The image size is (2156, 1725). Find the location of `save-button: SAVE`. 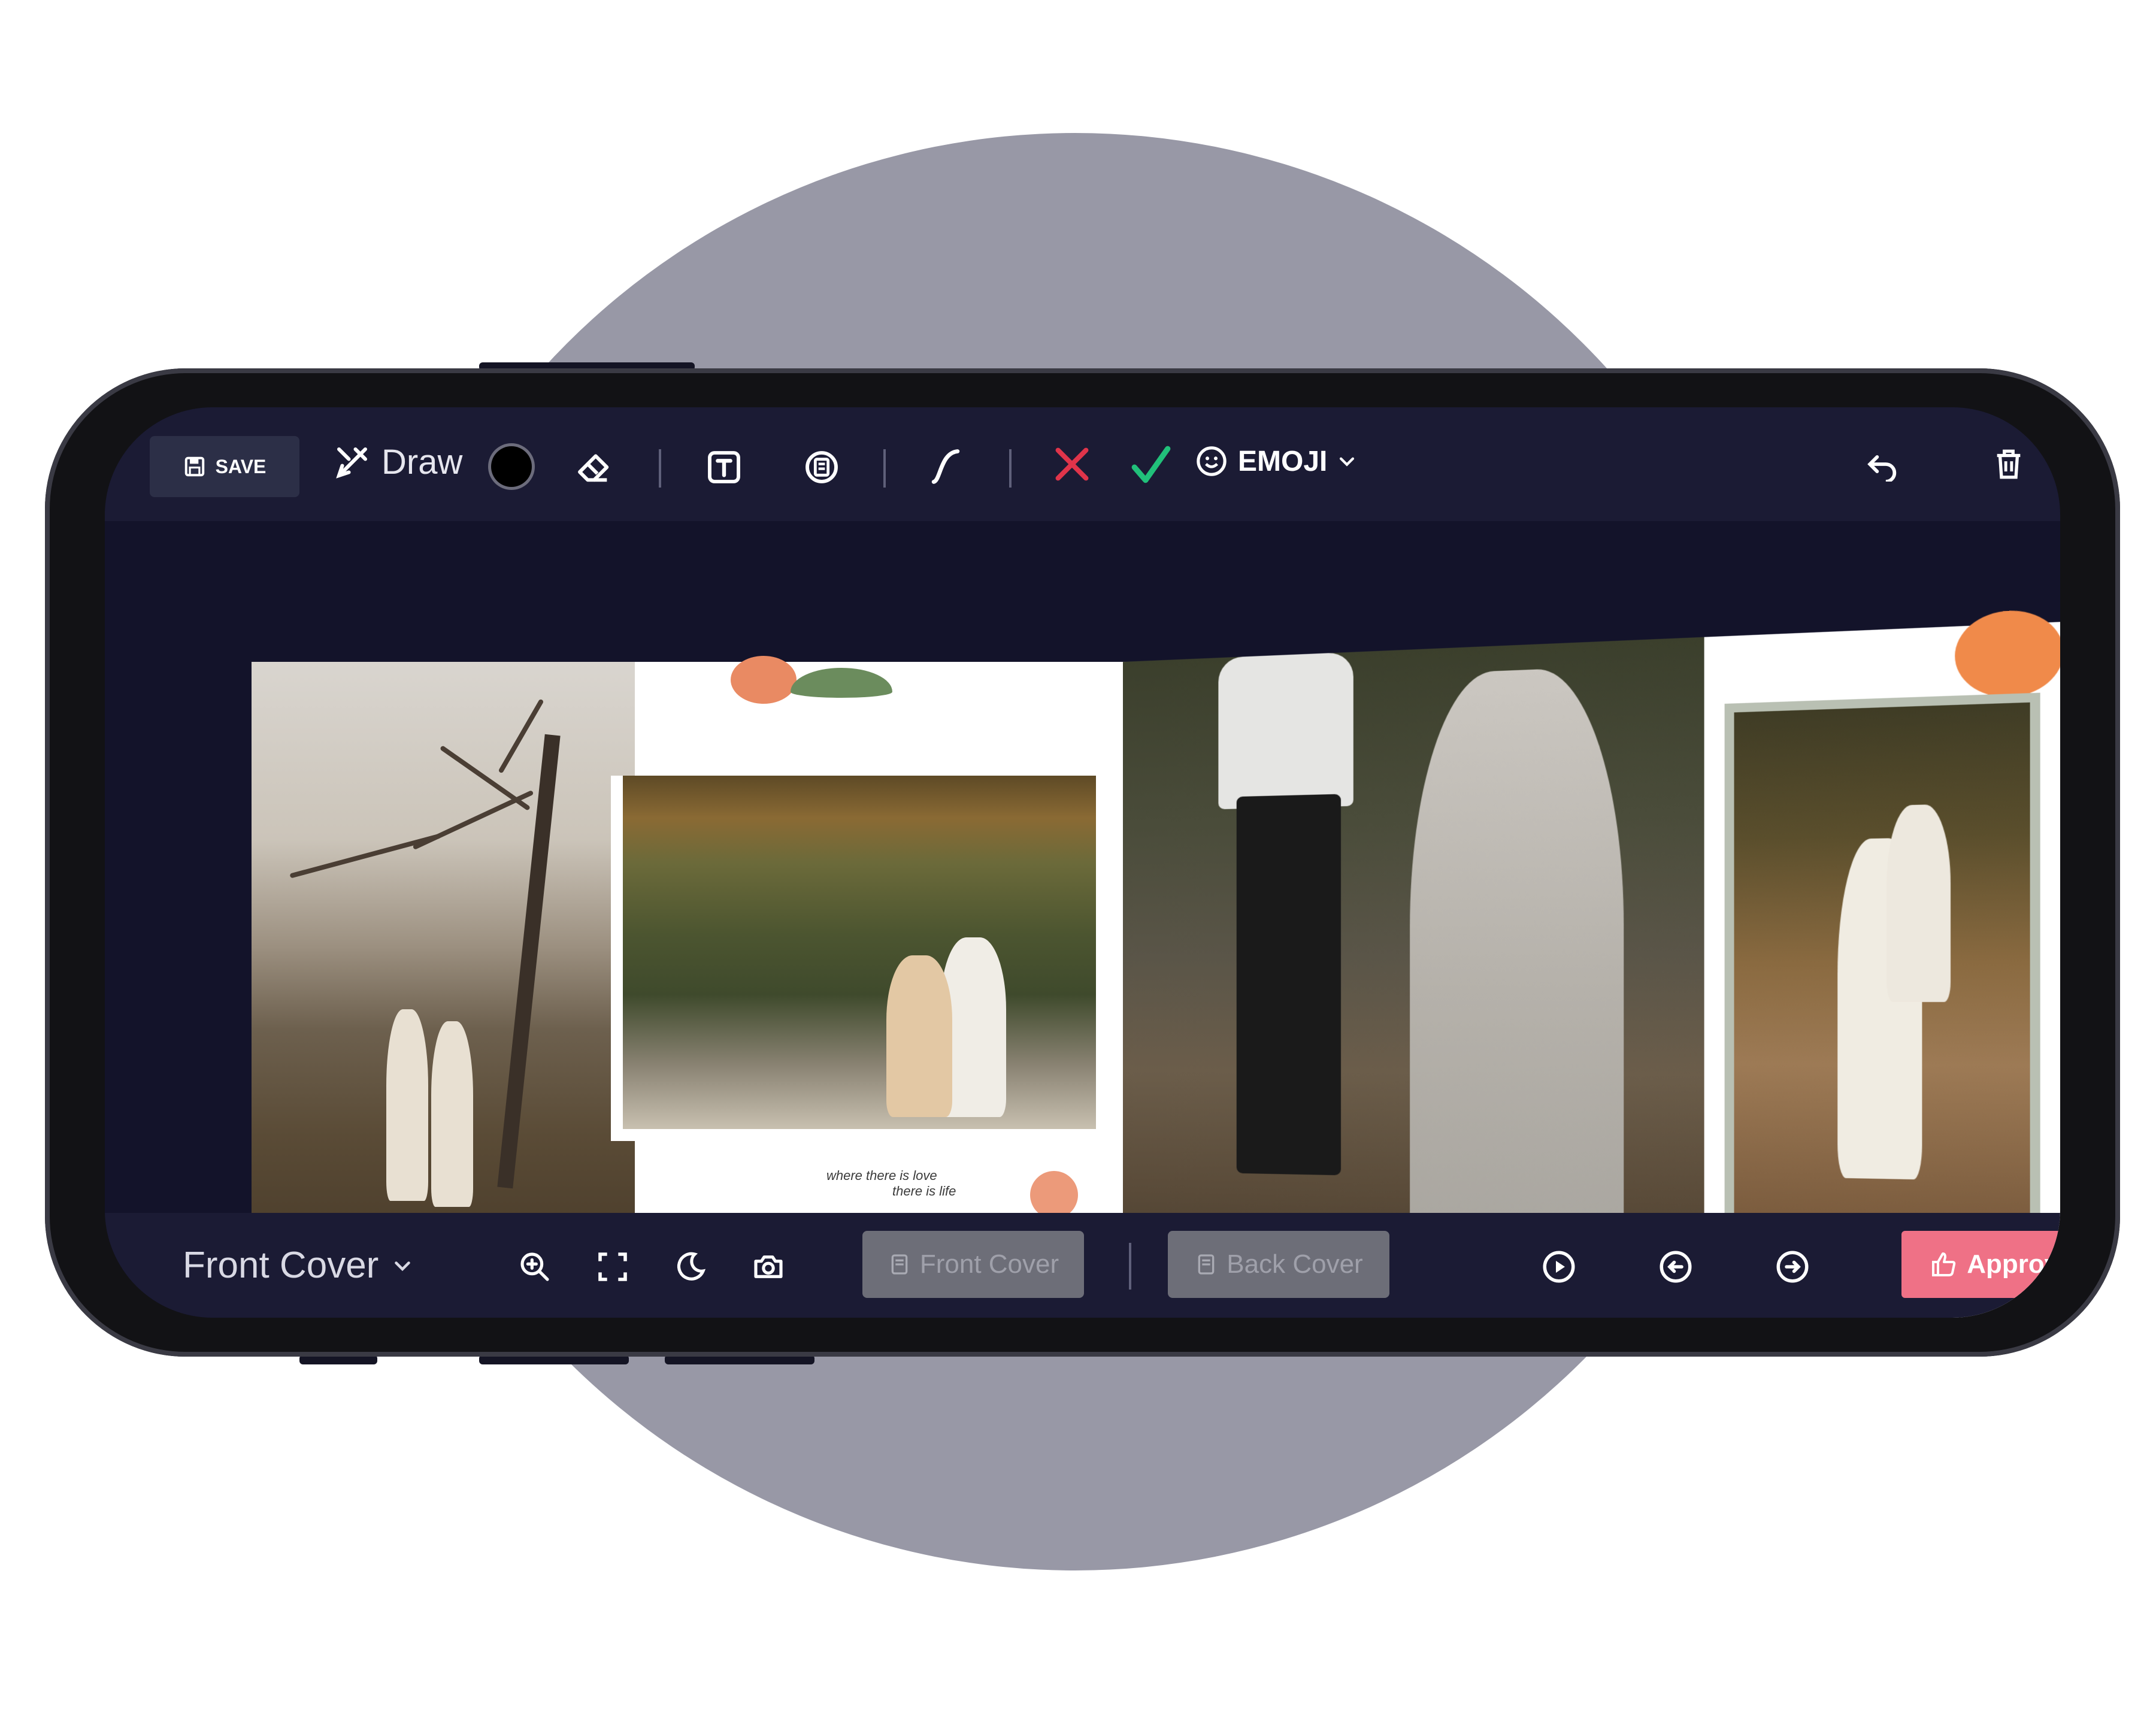

save-button: SAVE is located at coordinates (224, 466).